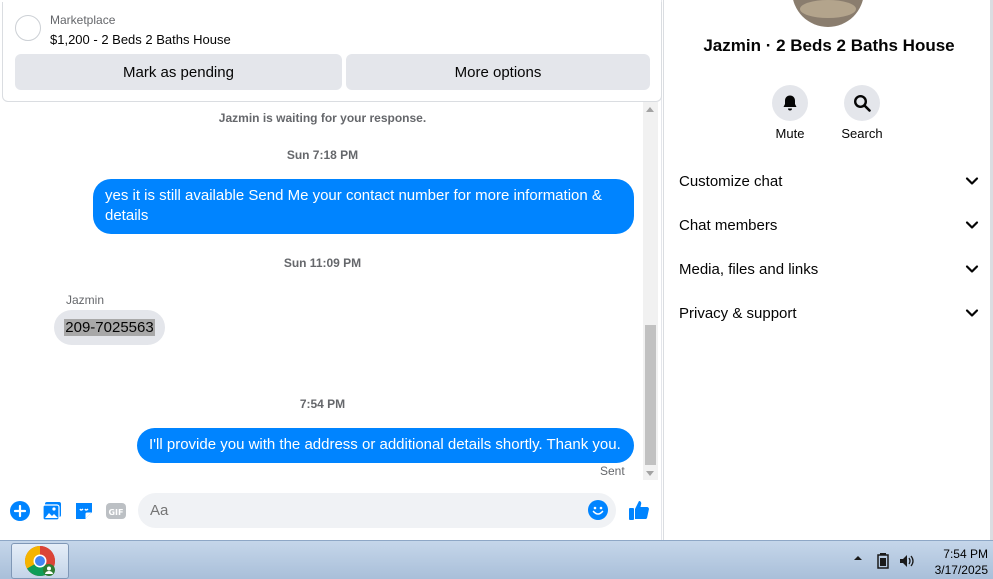 This screenshot has width=993, height=579. I want to click on sender-name: Jazmin, so click(85, 300).